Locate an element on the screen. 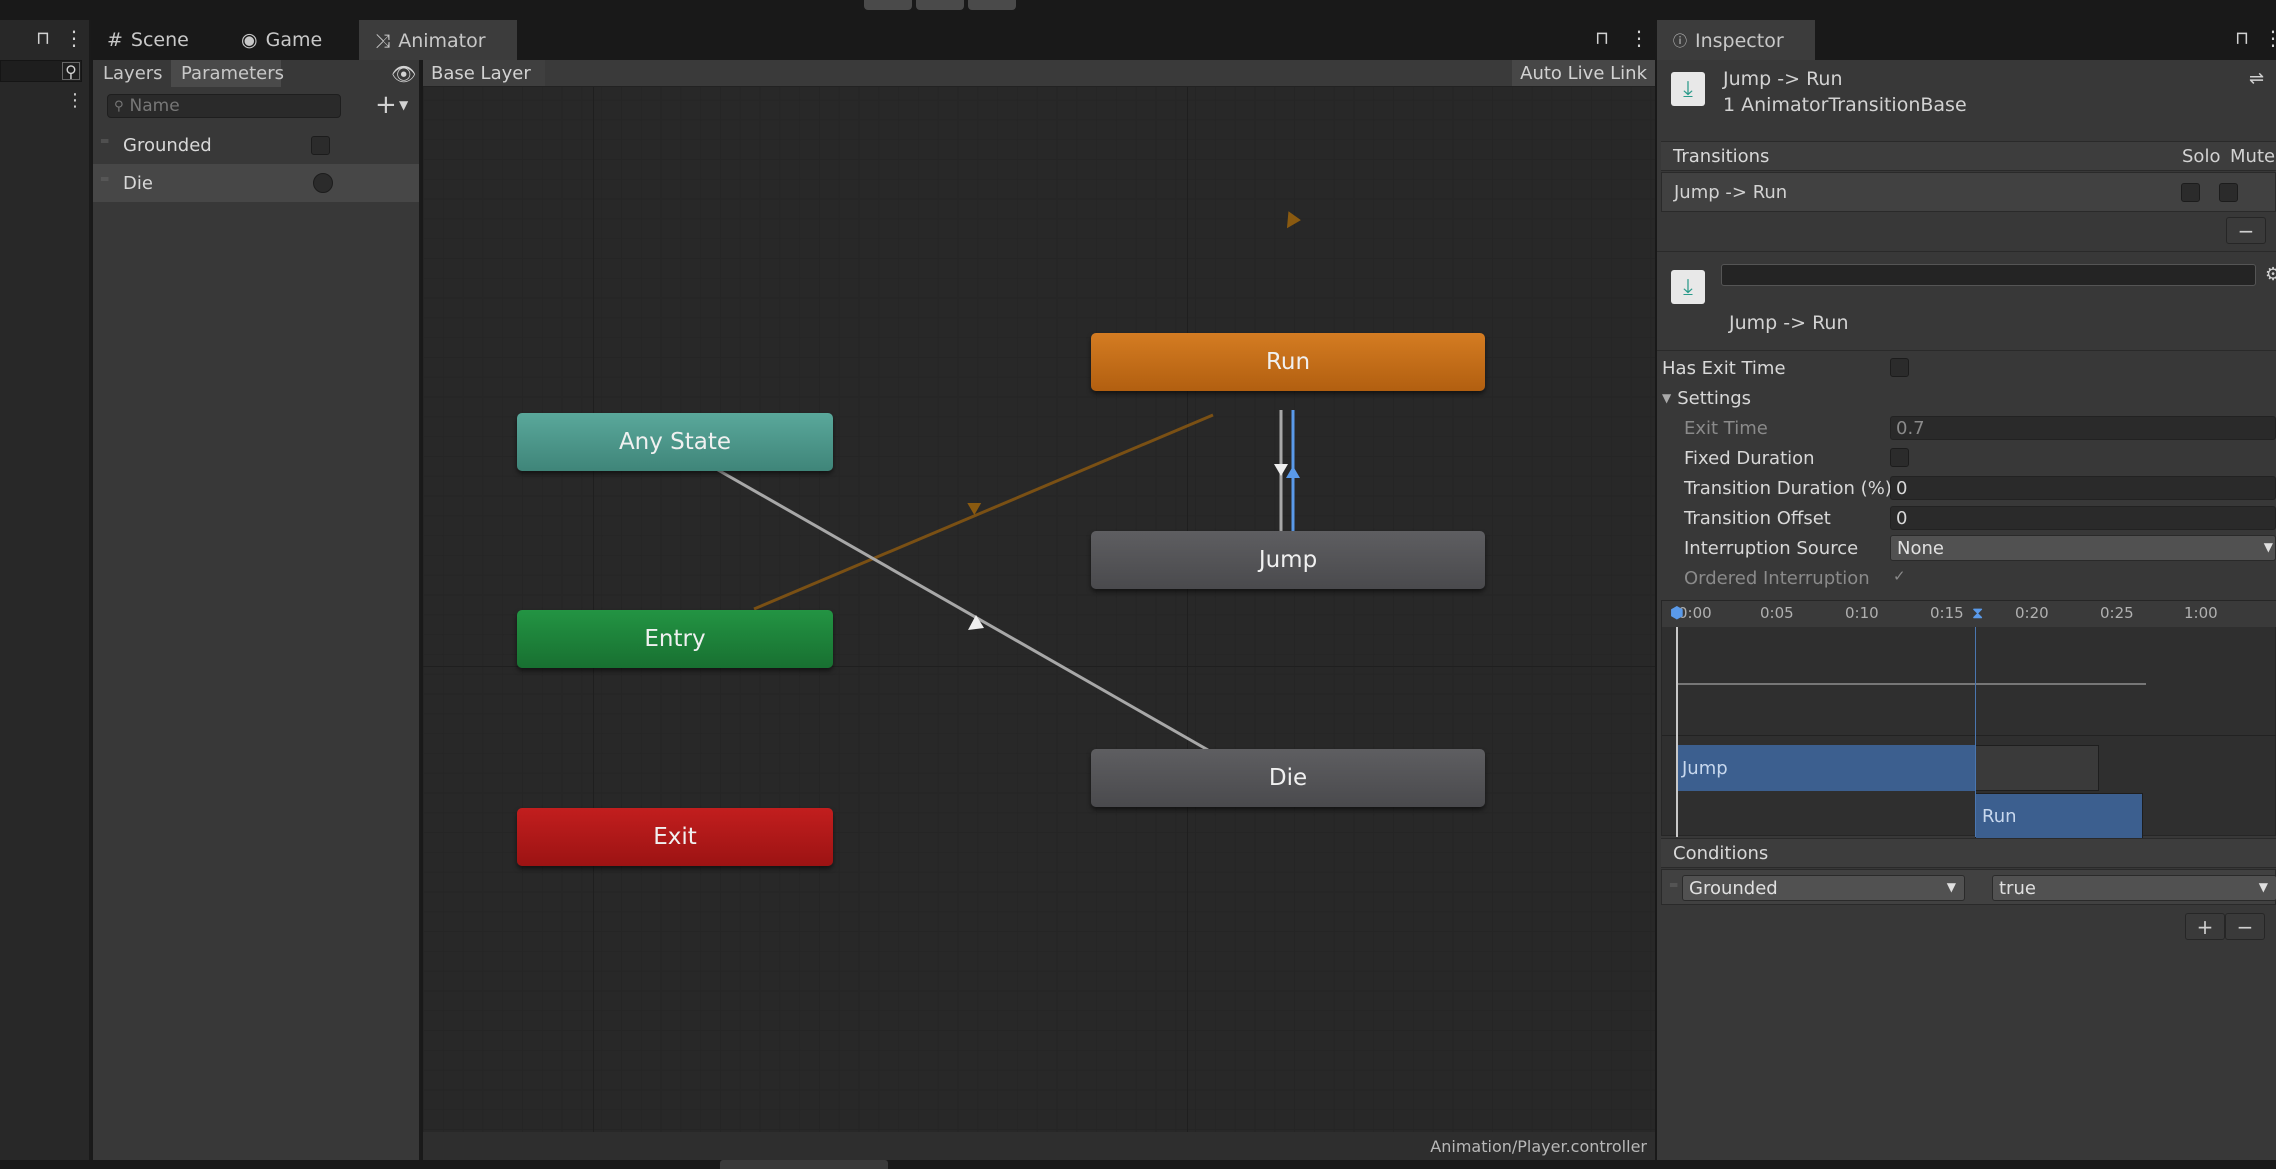 The height and width of the screenshot is (1169, 2276). parameter-trigger-radio is located at coordinates (323, 183).